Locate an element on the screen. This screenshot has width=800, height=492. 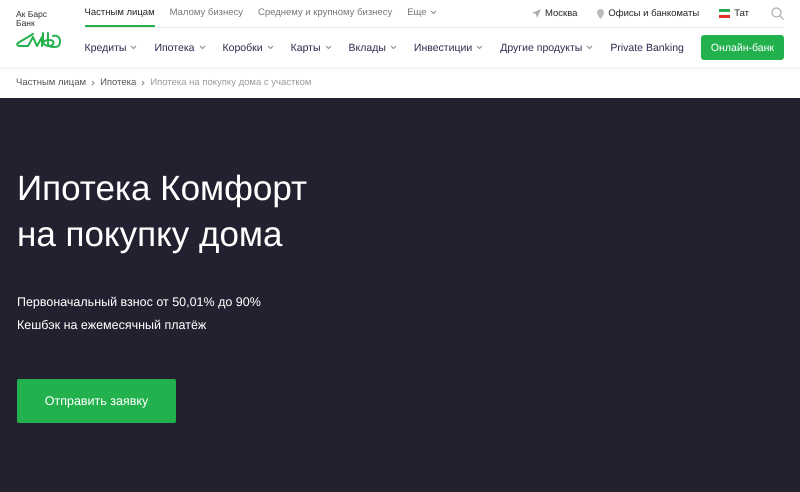
nav-item: Вклады is located at coordinates (372, 48).